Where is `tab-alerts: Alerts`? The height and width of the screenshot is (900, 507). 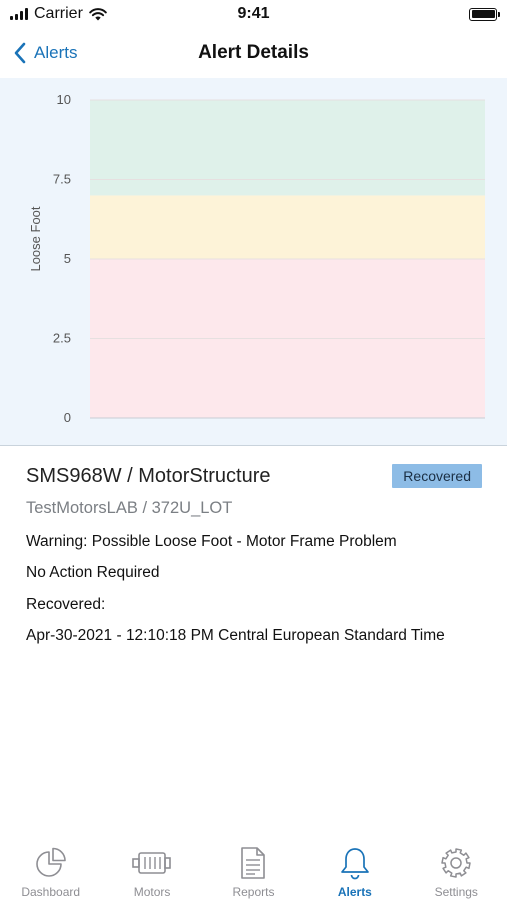 tab-alerts: Alerts is located at coordinates (354, 868).